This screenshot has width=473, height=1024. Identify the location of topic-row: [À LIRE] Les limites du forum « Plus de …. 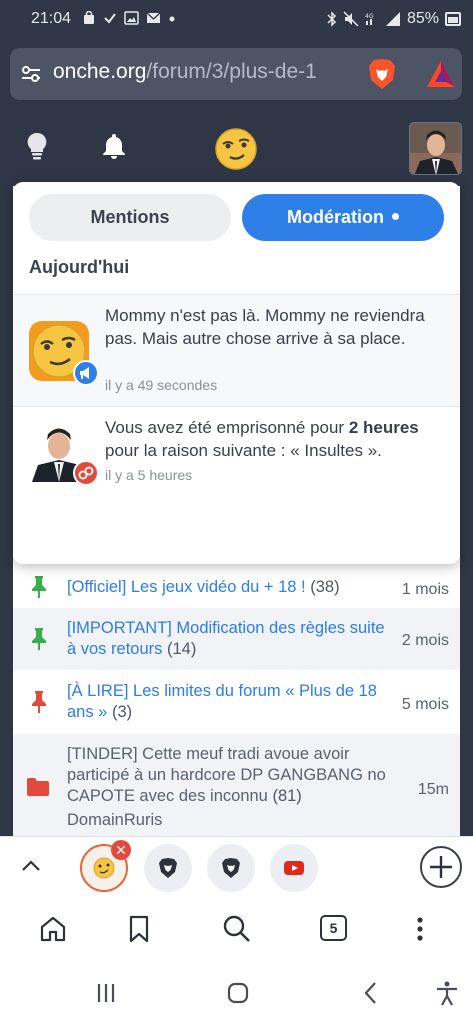
(236, 702).